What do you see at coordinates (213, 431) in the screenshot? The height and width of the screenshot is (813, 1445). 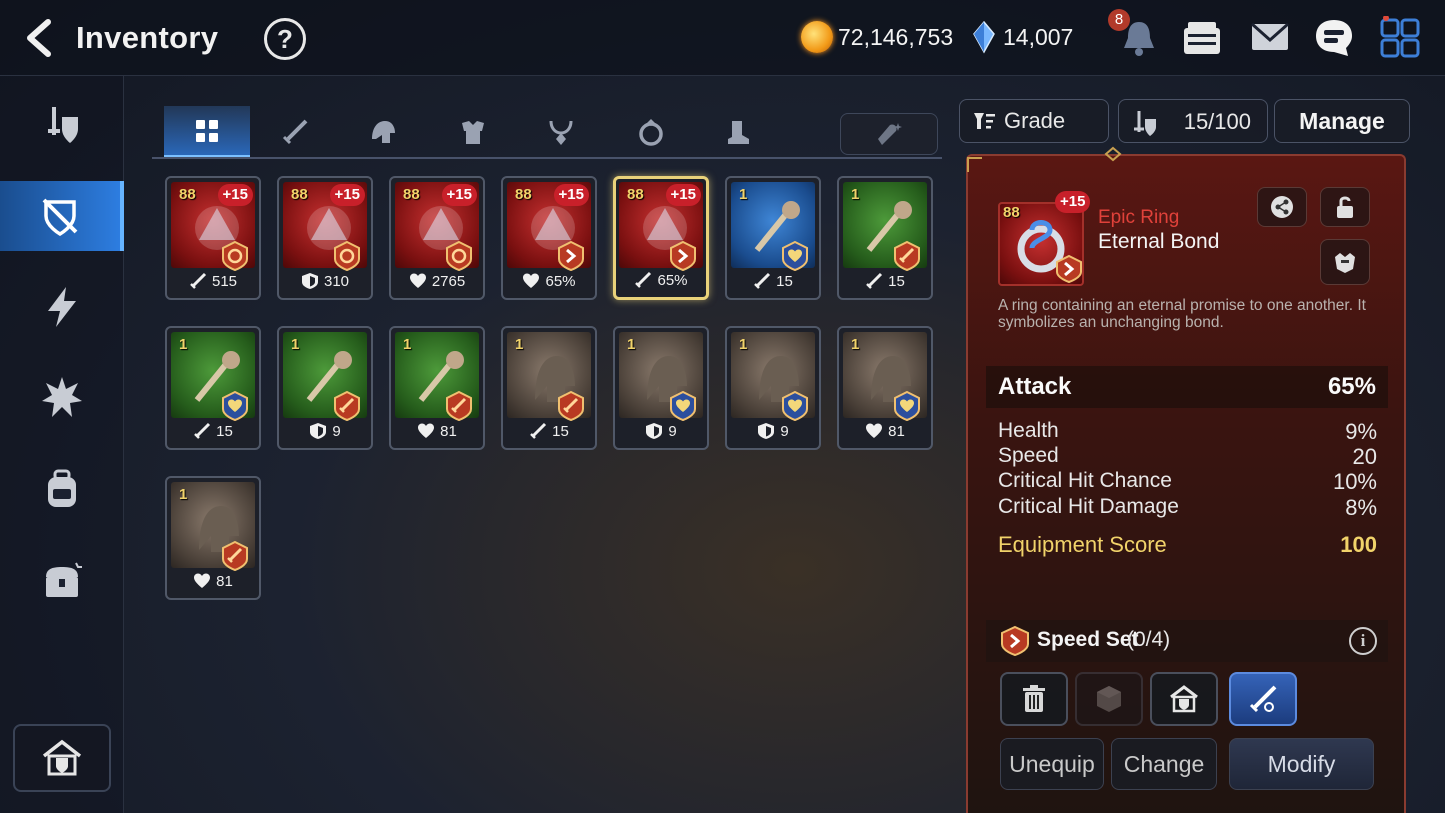 I see `item-main-stat: 15` at bounding box center [213, 431].